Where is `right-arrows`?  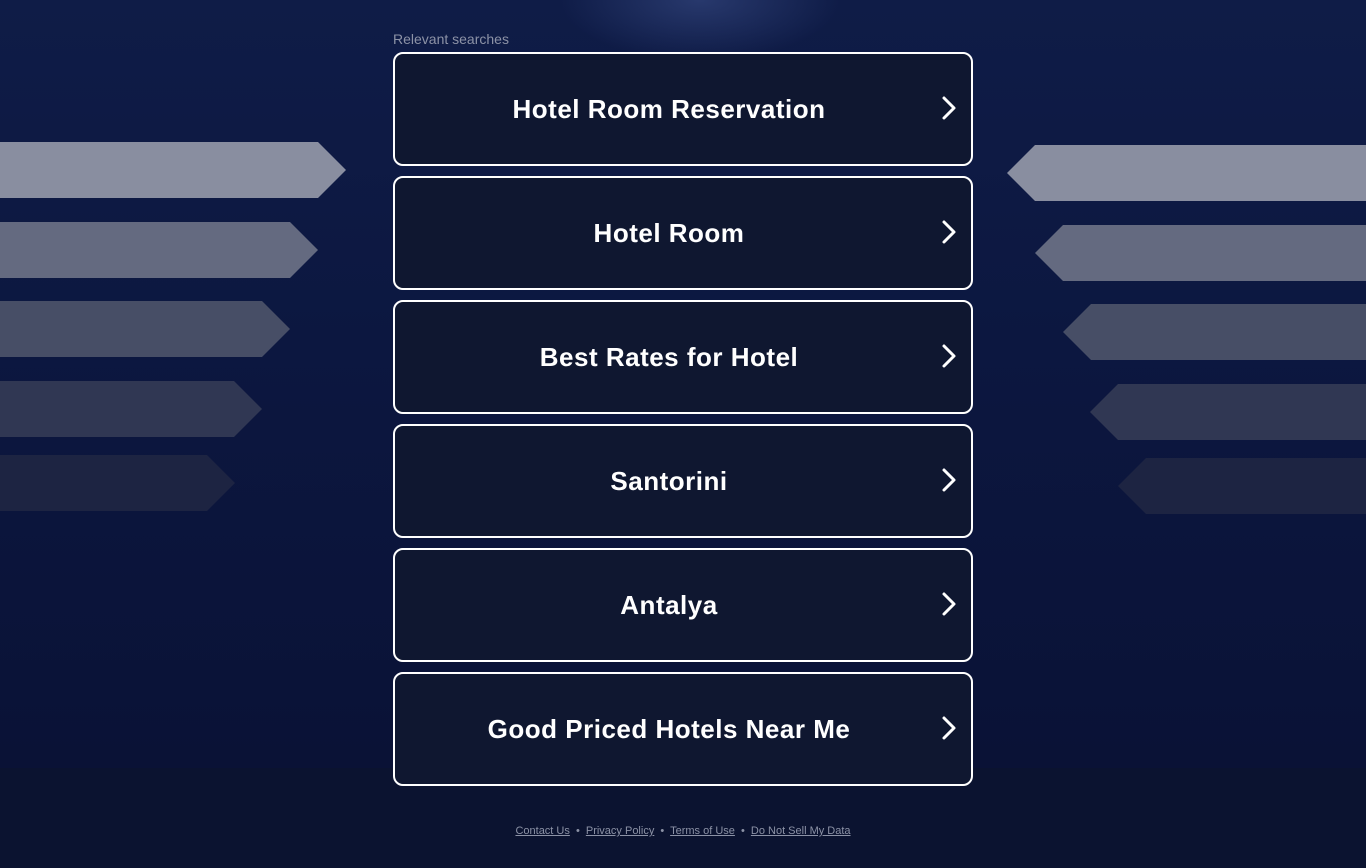
right-arrows is located at coordinates (1186, 329).